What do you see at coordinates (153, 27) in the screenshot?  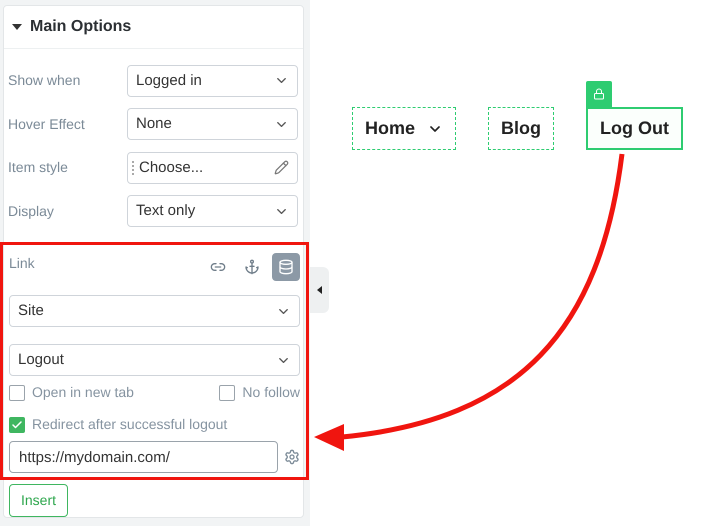 I see `panel-header: Main Options` at bounding box center [153, 27].